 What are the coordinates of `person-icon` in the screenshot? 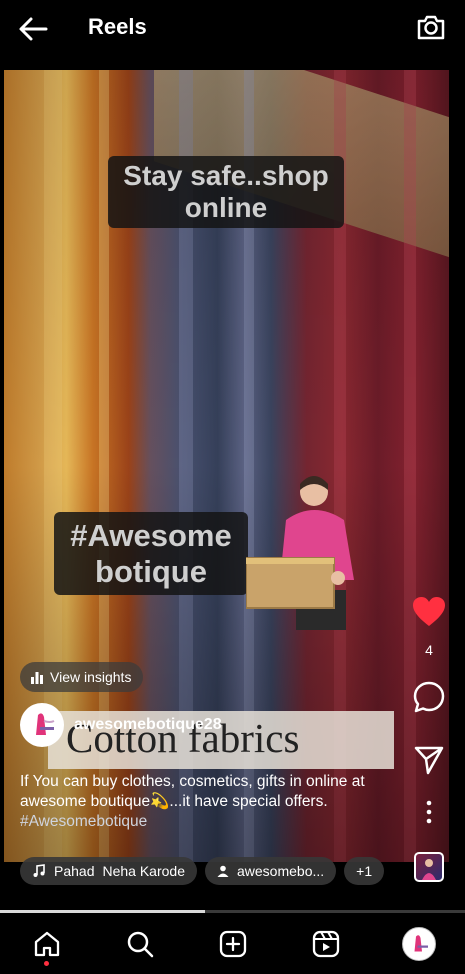 It's located at (223, 871).